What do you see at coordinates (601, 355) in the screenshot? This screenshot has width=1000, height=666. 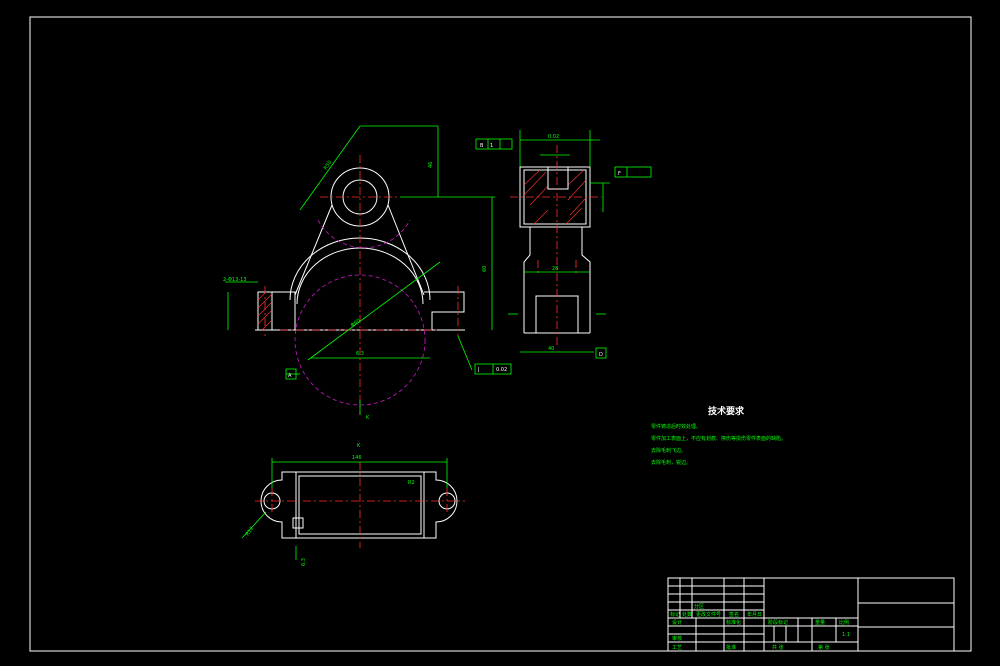 I see `side-datum-d: D` at bounding box center [601, 355].